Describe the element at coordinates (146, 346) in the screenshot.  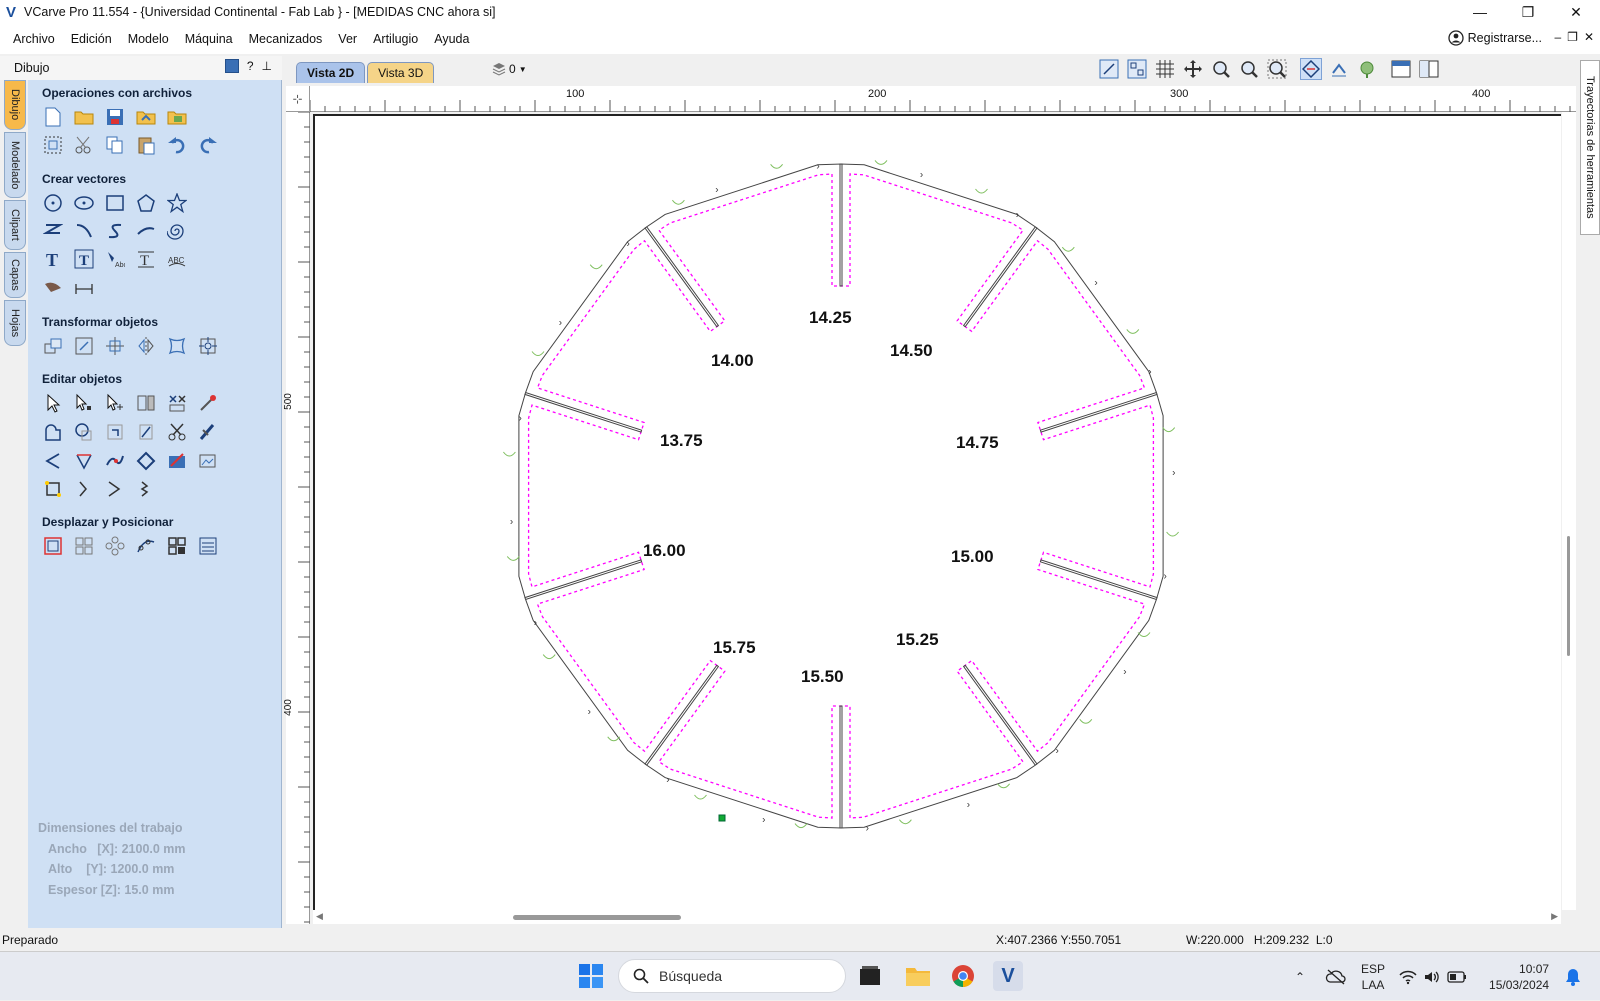
I see `mirror-object-icon` at that location.